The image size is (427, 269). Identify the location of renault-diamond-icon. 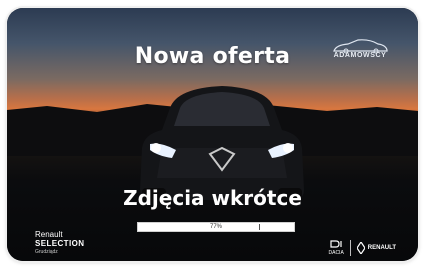
(360, 248).